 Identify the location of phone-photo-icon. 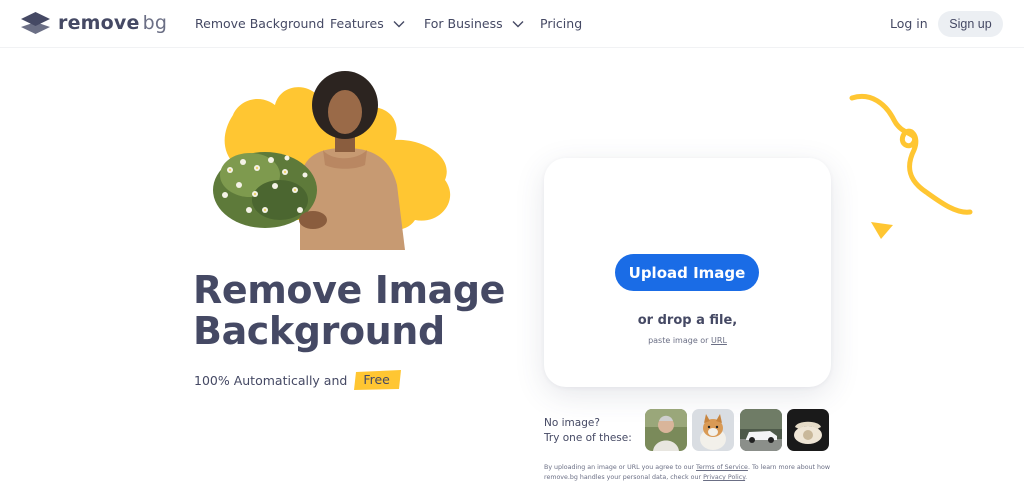
(808, 430).